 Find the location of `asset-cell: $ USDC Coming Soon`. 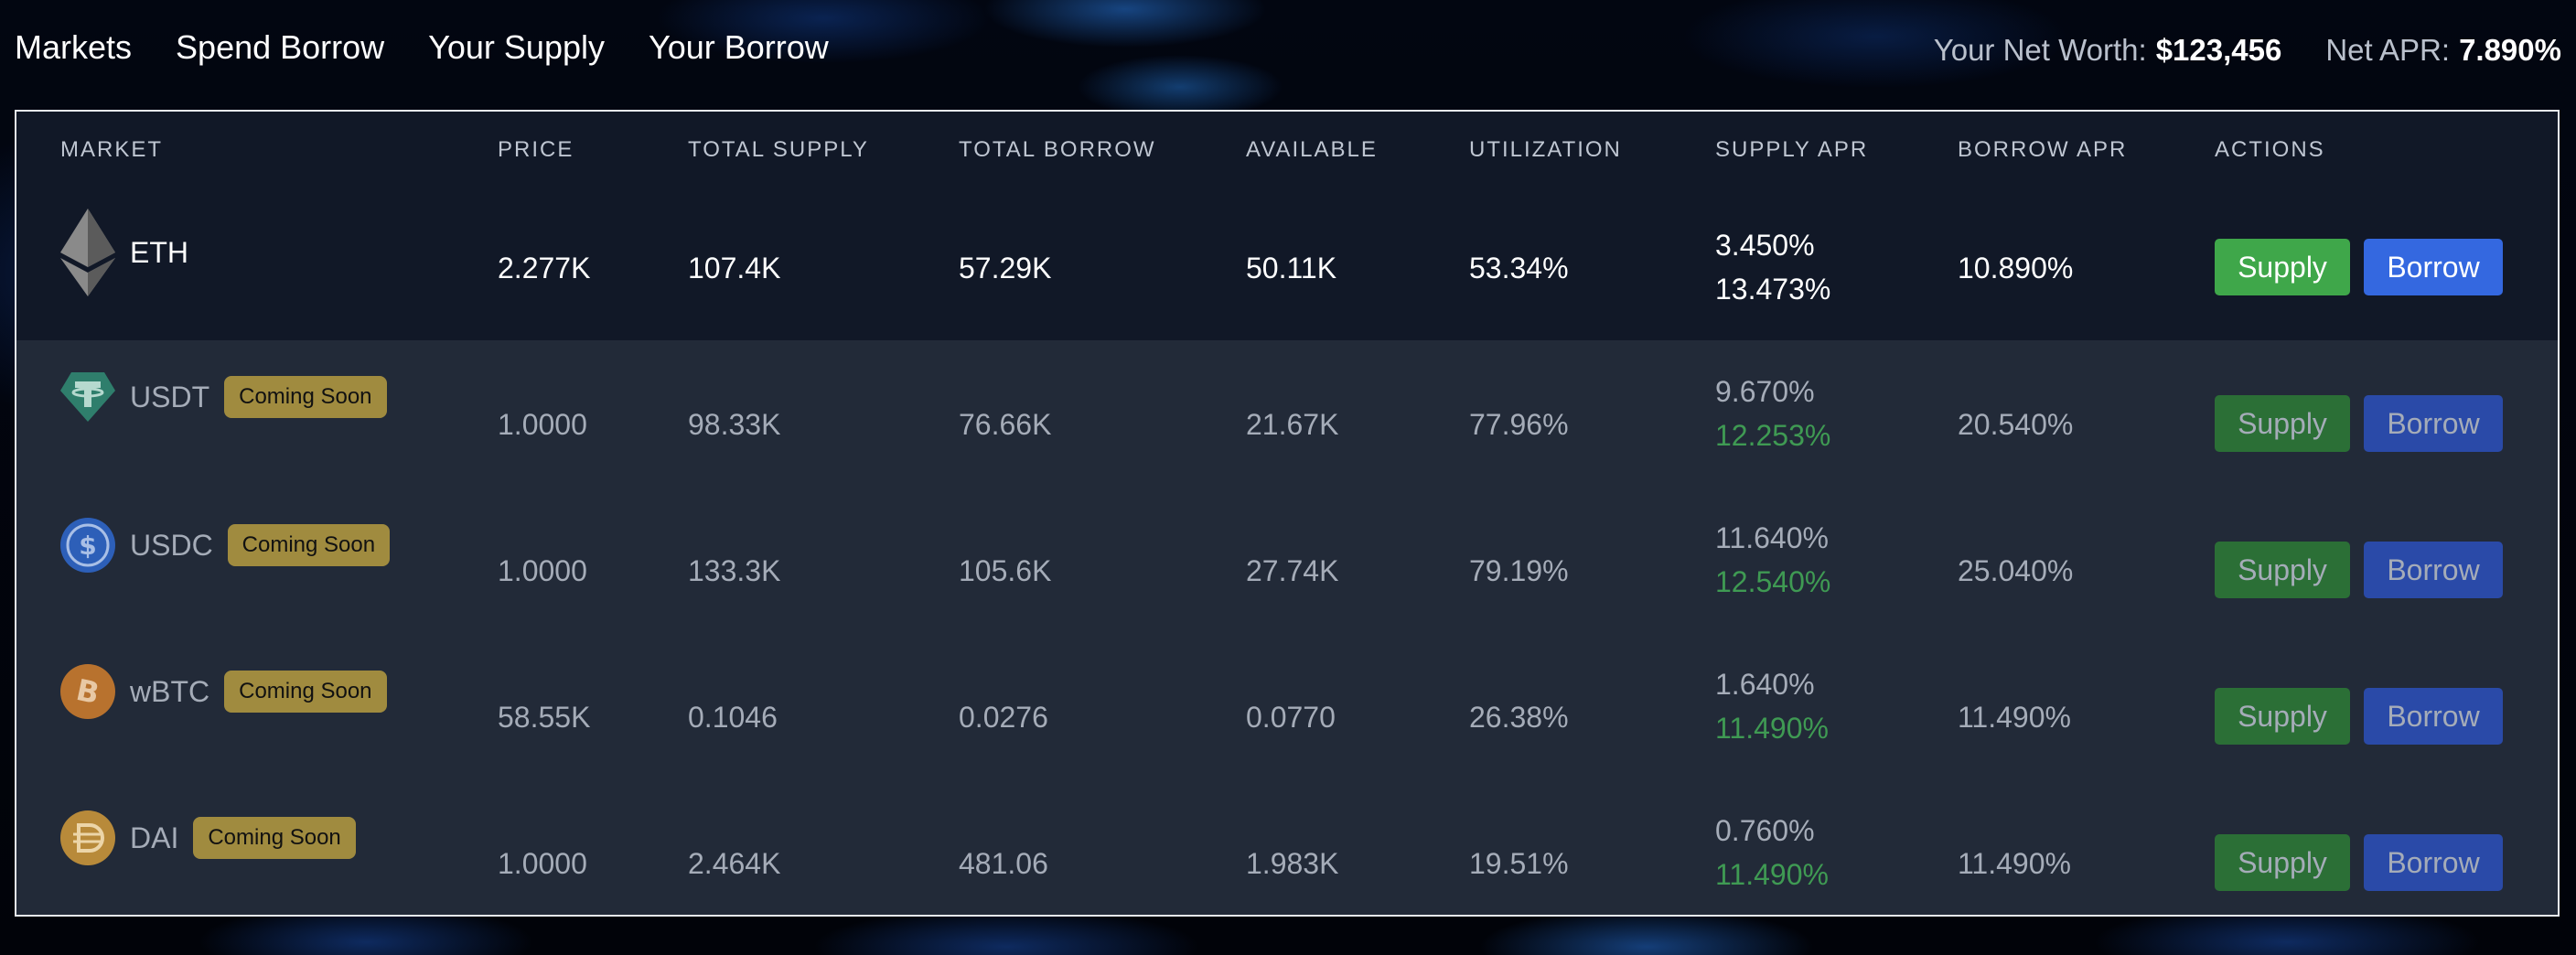

asset-cell: $ USDC Coming Soon is located at coordinates (226, 545).